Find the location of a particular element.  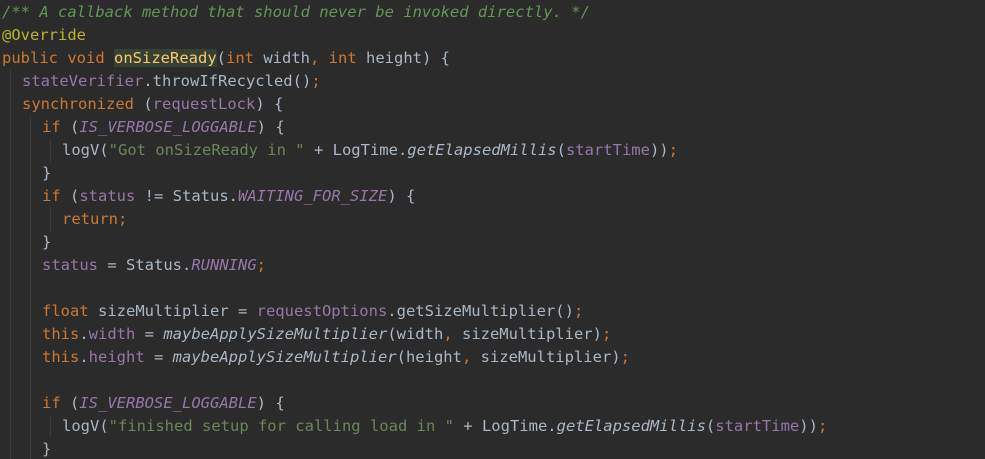

code-line: synchronized (requestLock) { is located at coordinates (152, 104).